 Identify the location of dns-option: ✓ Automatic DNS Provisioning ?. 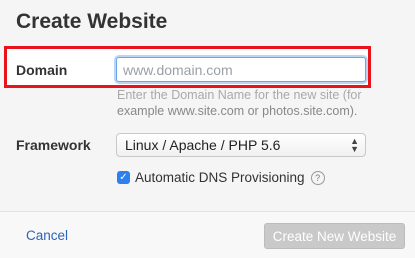
(221, 177).